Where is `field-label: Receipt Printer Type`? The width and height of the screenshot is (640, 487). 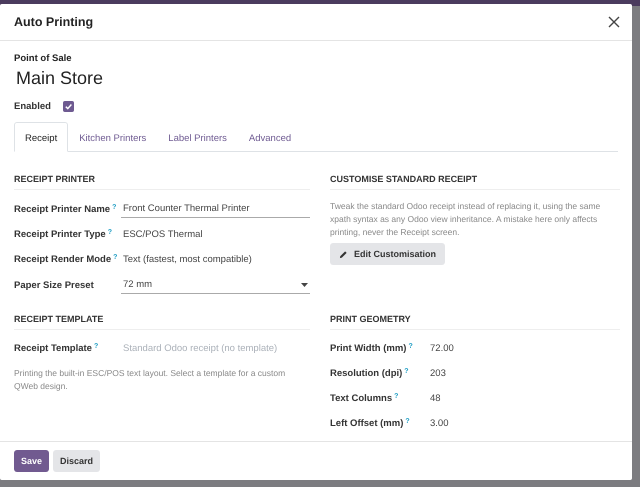 field-label: Receipt Printer Type is located at coordinates (60, 234).